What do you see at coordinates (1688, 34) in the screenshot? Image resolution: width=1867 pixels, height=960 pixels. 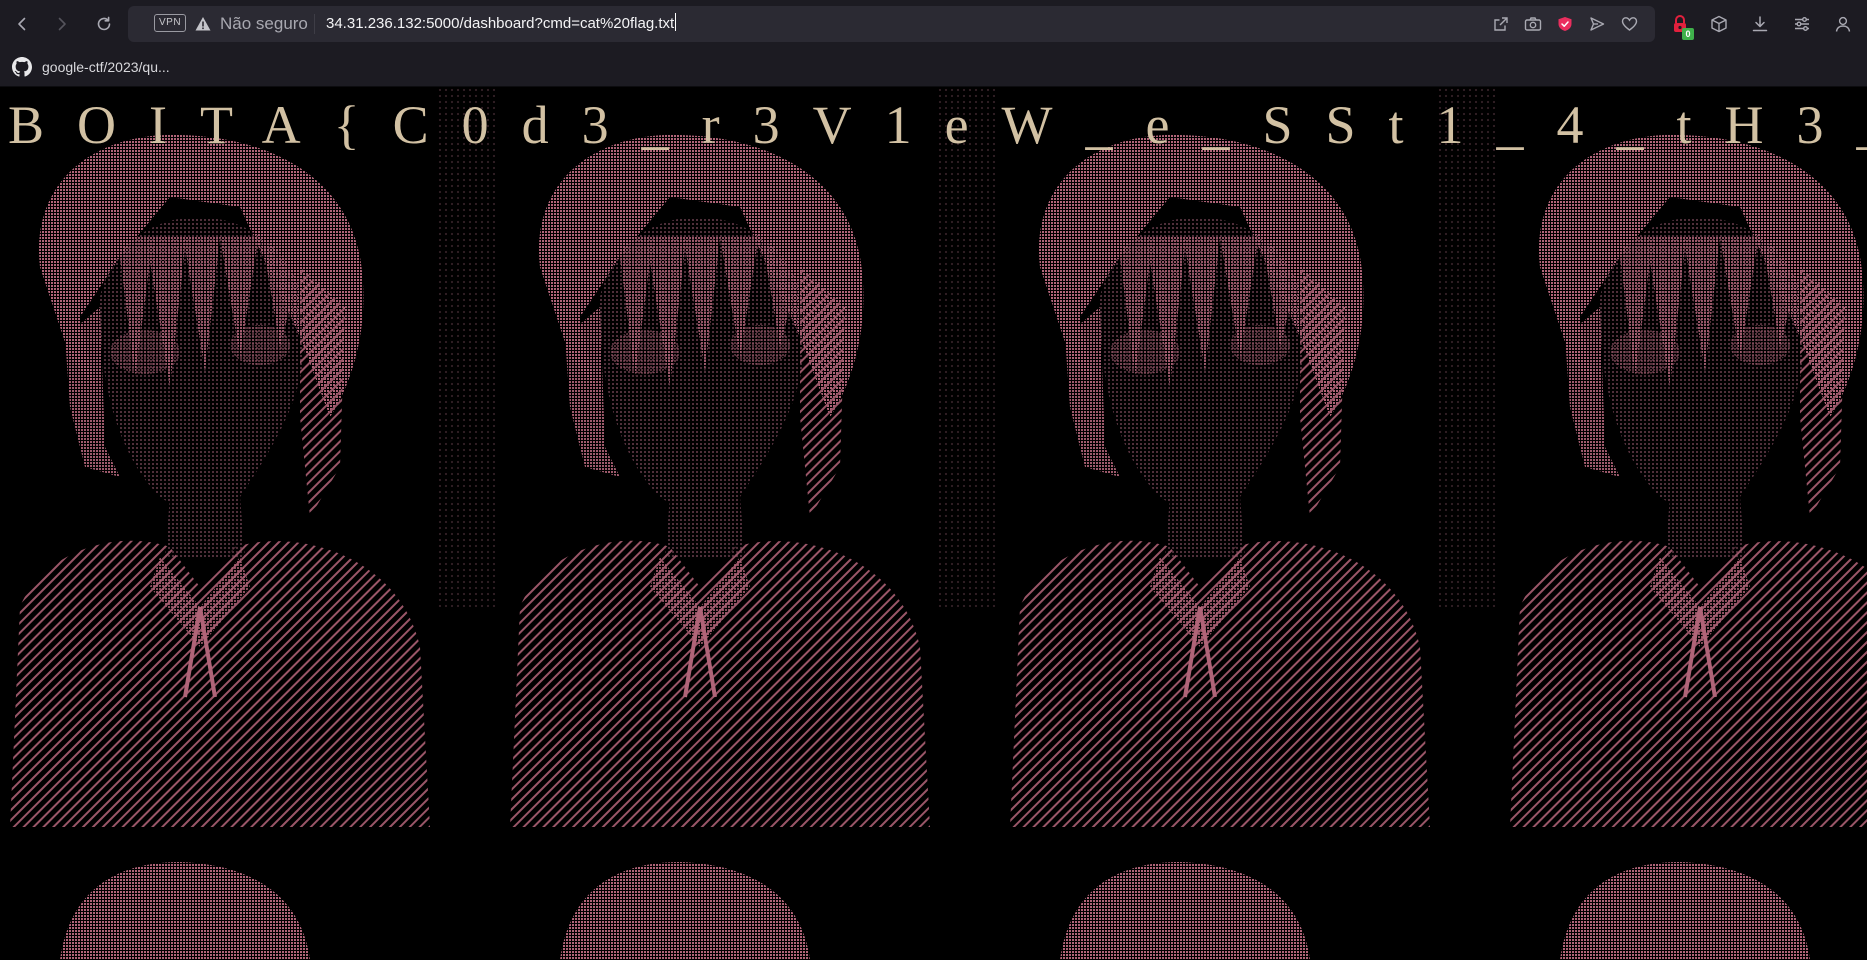 I see `extension-counter-badge: 0` at bounding box center [1688, 34].